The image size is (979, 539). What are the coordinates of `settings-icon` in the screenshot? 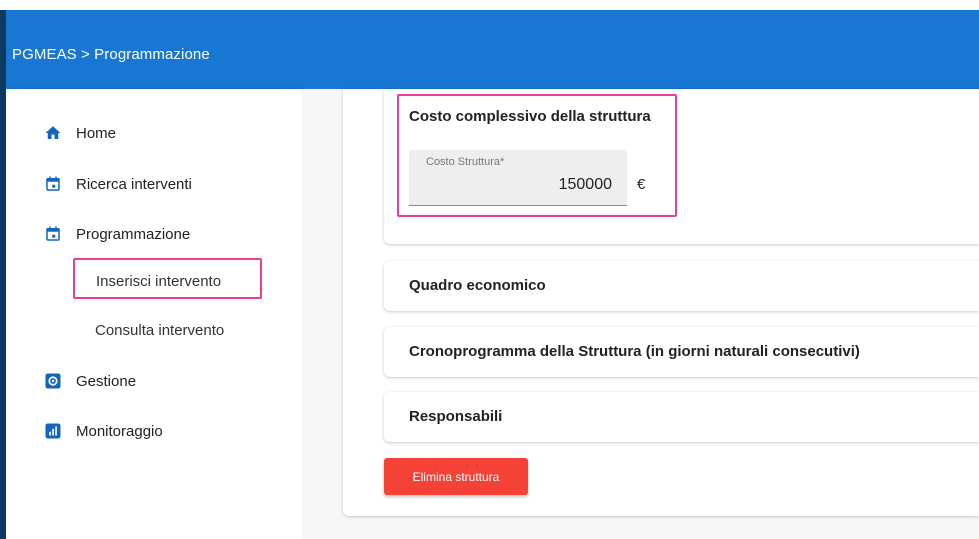 It's located at (53, 381).